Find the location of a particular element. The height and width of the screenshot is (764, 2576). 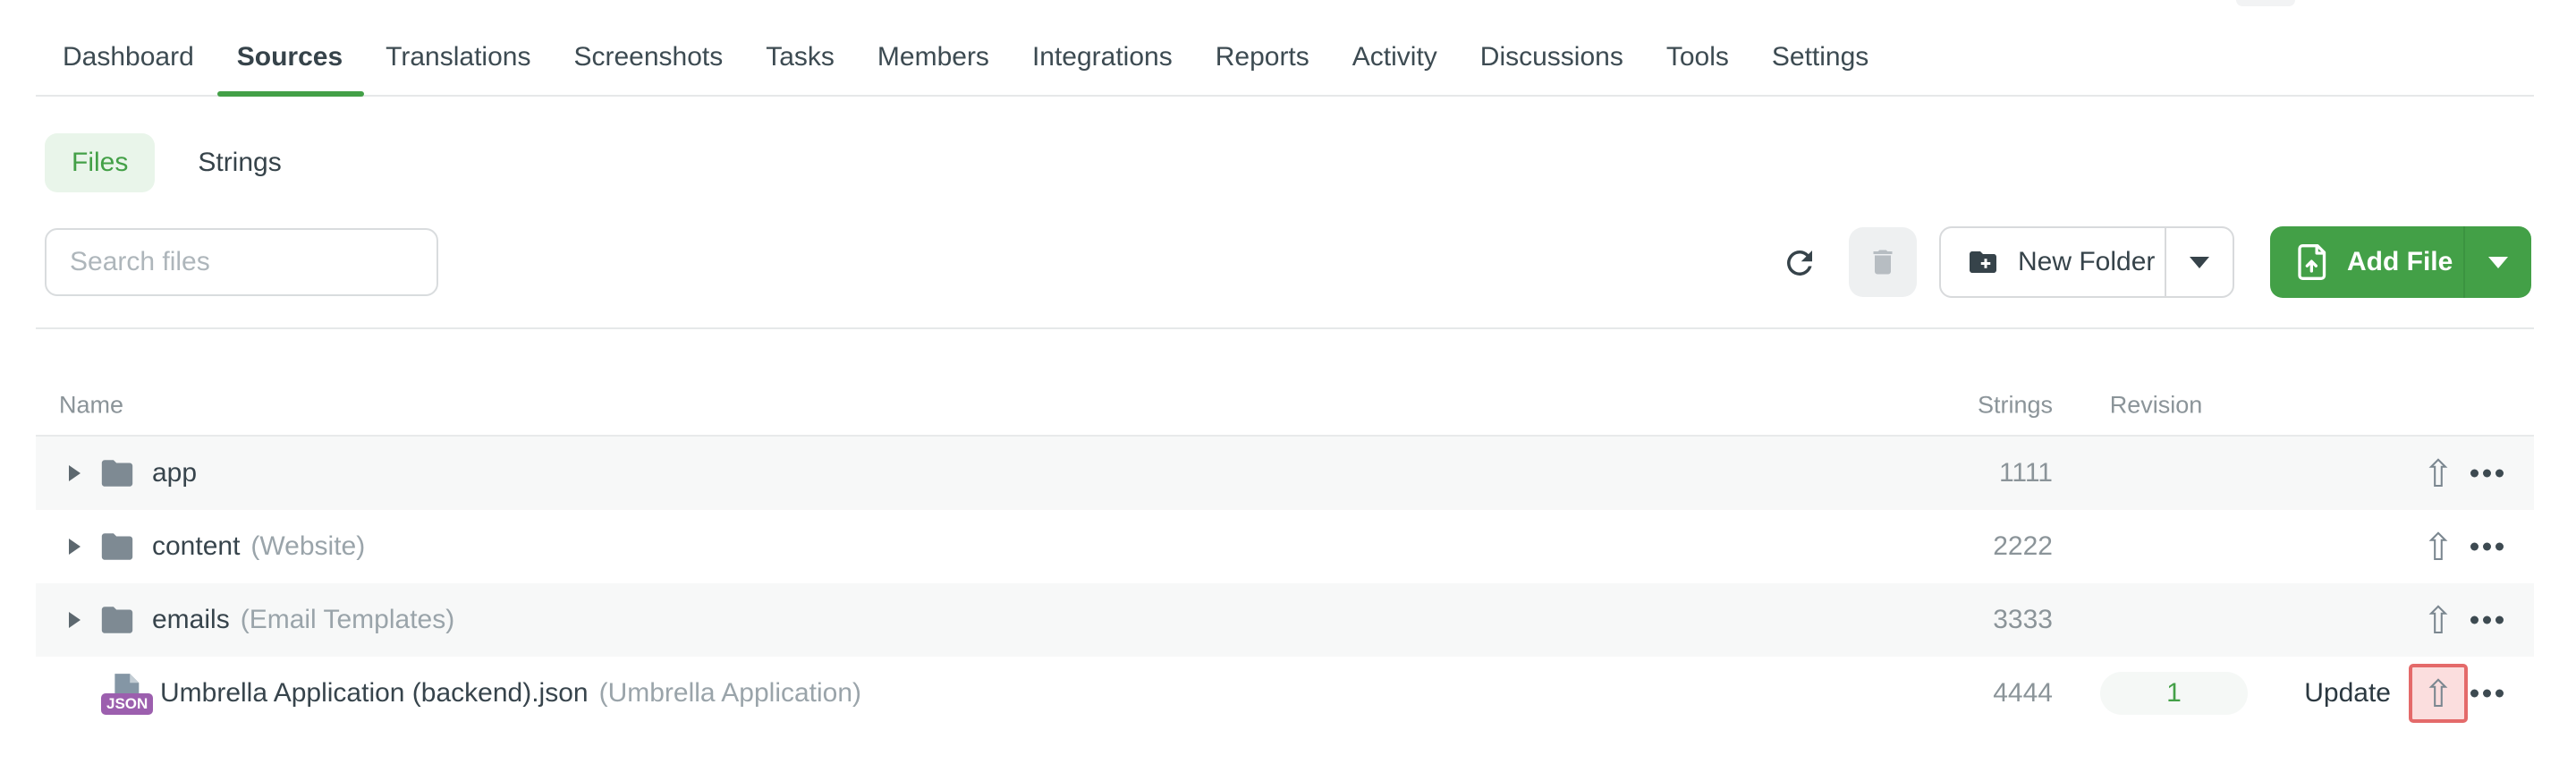

folder-annotation: (Email Templates) is located at coordinates (347, 620).